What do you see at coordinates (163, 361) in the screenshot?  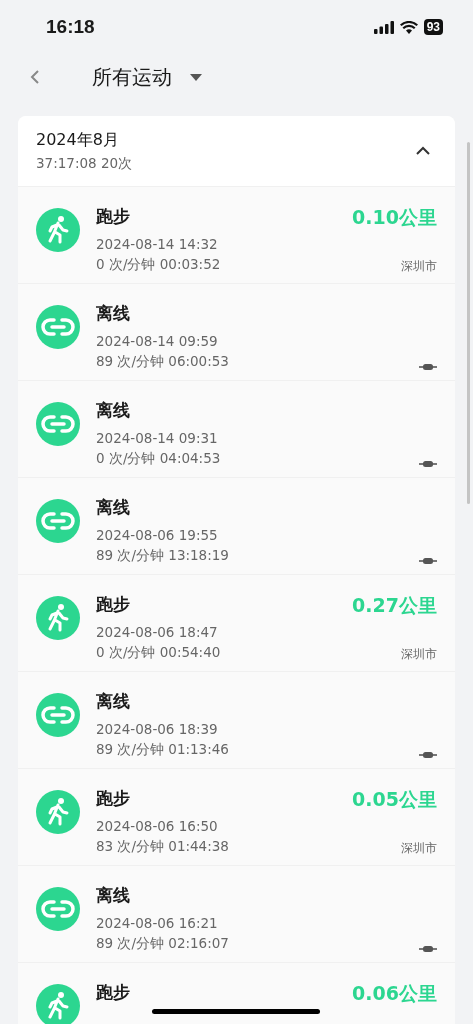 I see `activity-stats: 89 次/分钟 06:00:53` at bounding box center [163, 361].